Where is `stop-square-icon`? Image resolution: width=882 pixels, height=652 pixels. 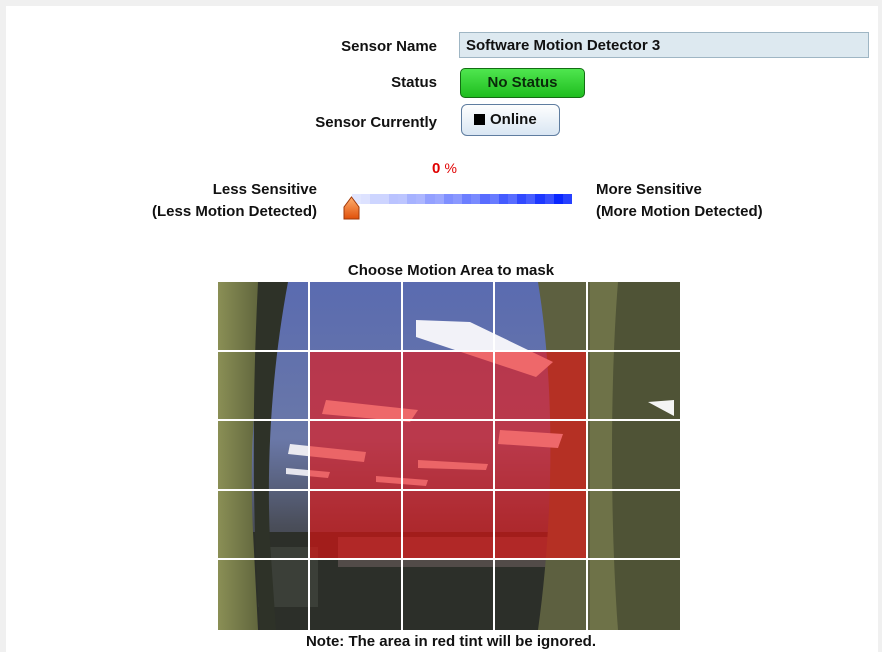
stop-square-icon is located at coordinates (479, 119).